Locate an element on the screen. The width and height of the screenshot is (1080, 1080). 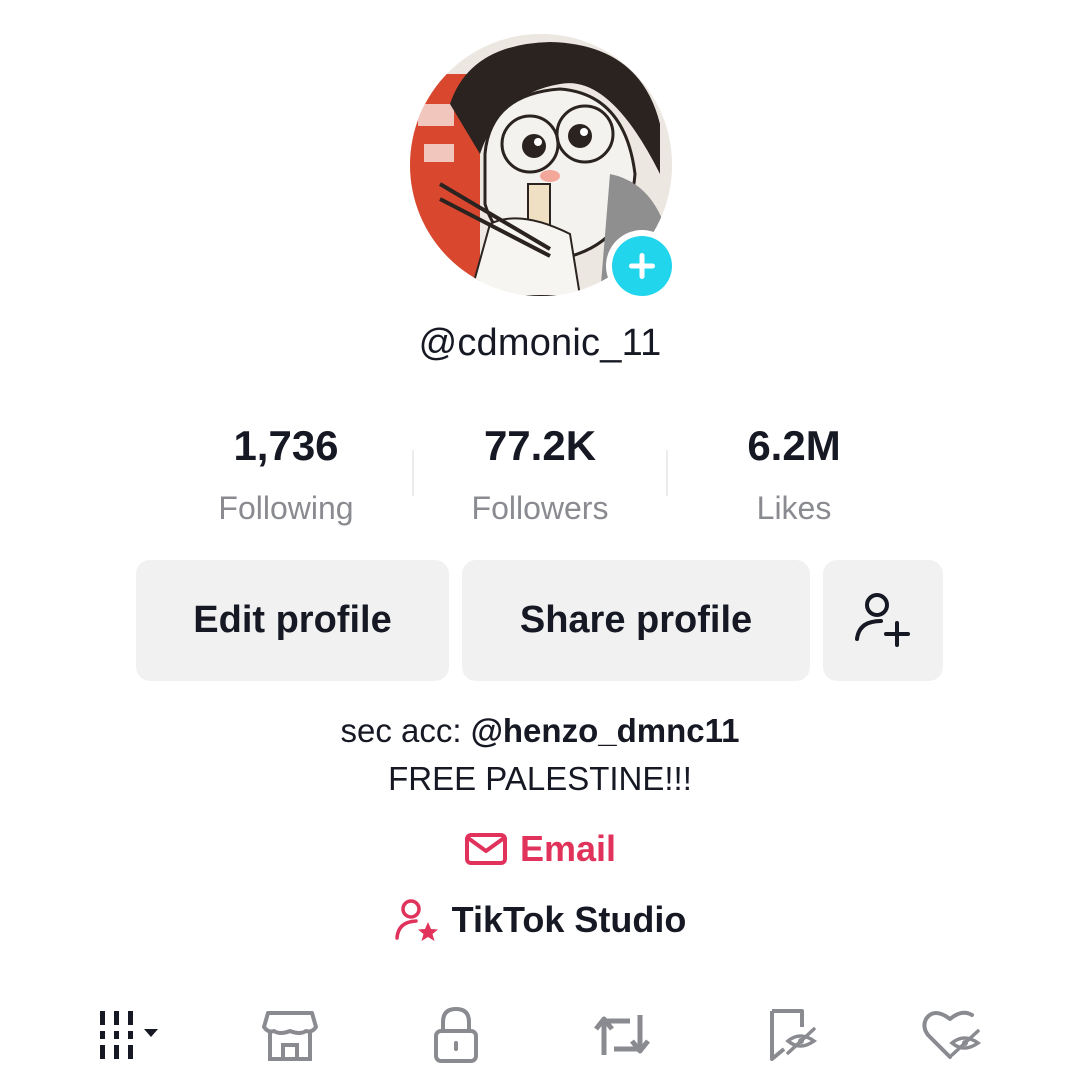
avatar-container is located at coordinates (544, 168).